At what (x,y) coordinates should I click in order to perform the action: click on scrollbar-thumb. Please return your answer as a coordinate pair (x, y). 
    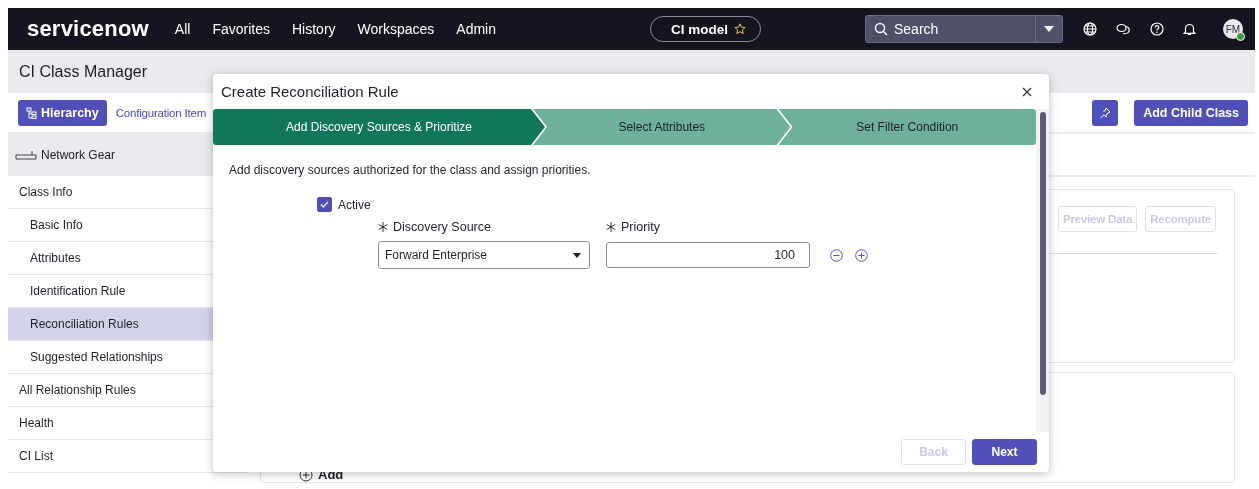
    Looking at the image, I should click on (1042, 253).